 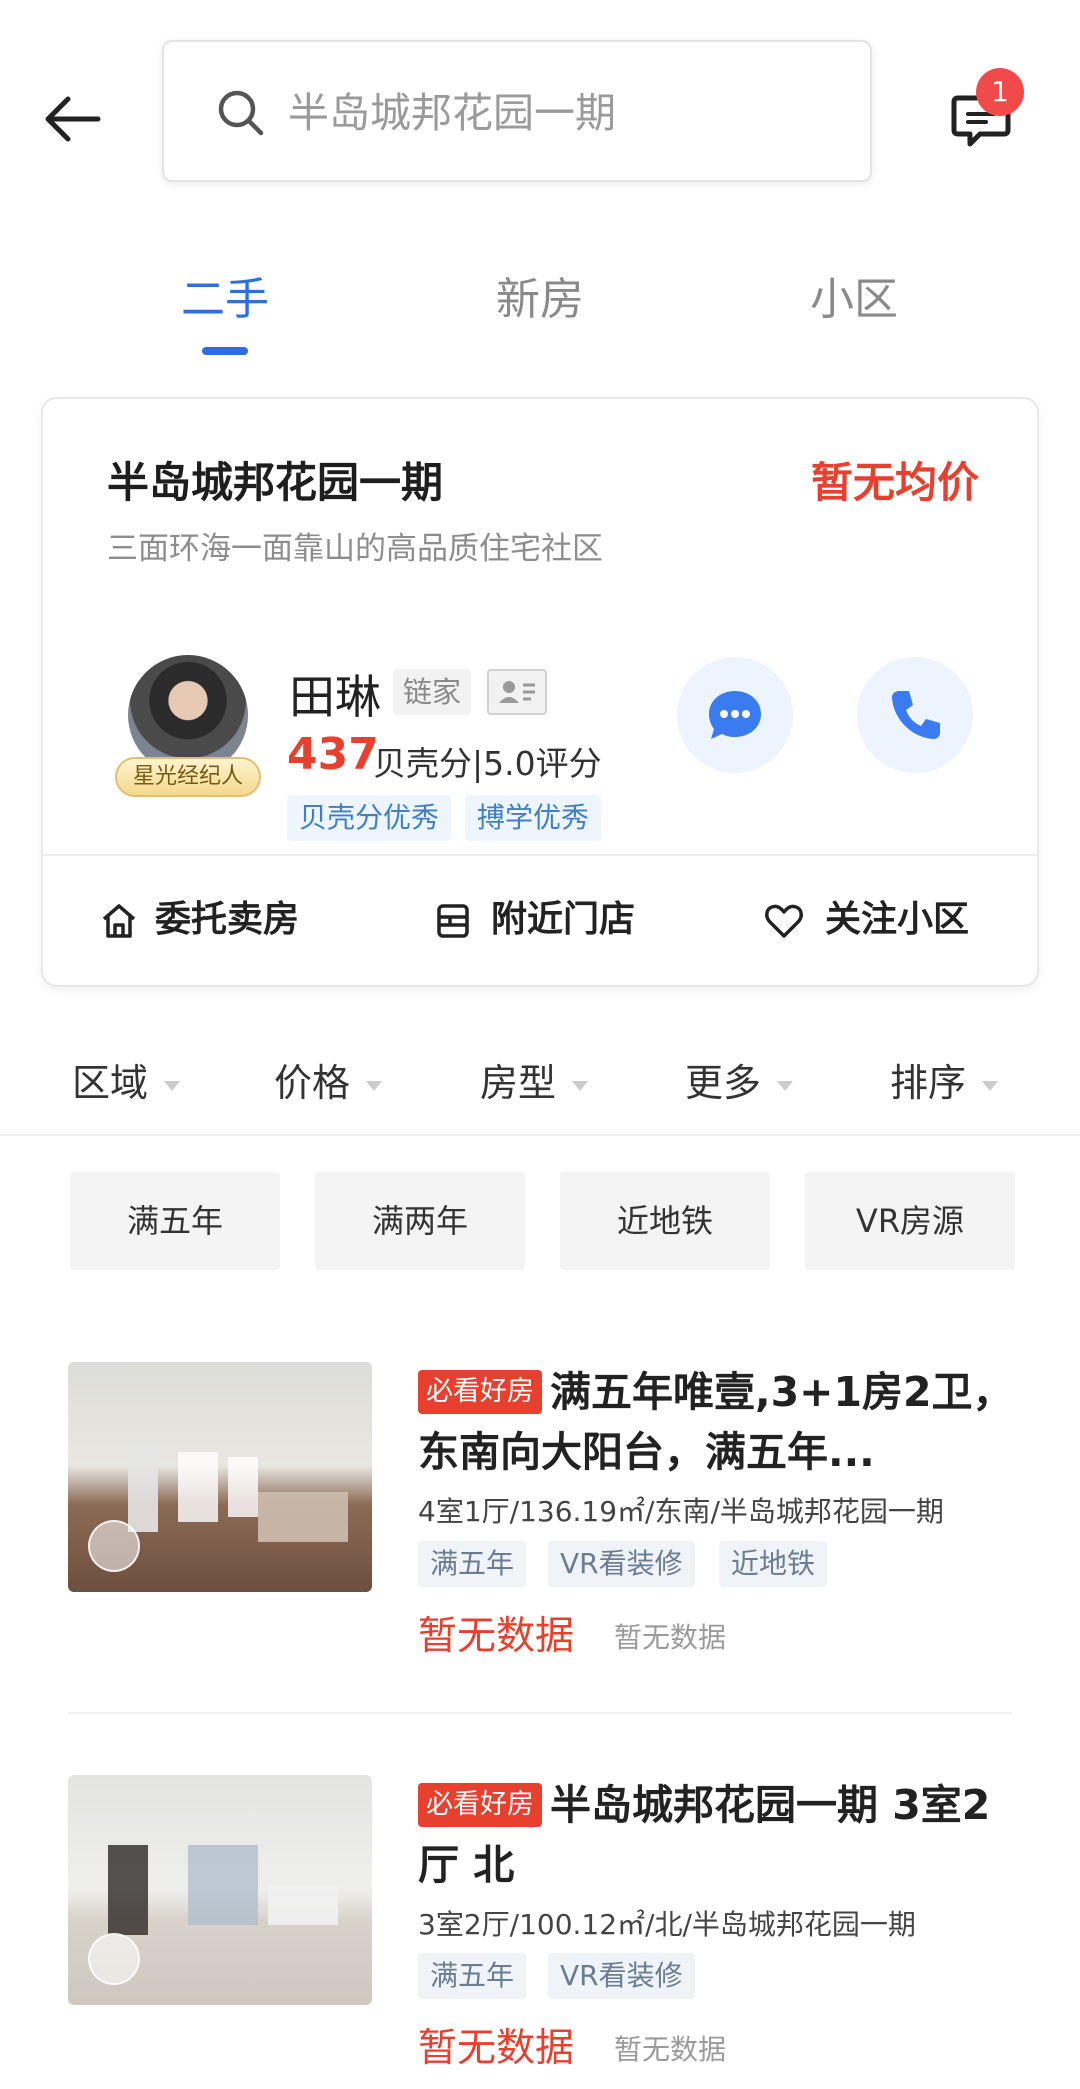 I want to click on search-text: 半岛城邦花园一期, so click(x=452, y=113).